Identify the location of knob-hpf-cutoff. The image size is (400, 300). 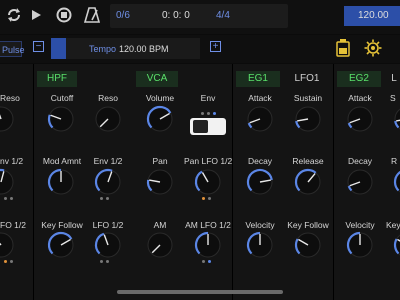
(61, 119).